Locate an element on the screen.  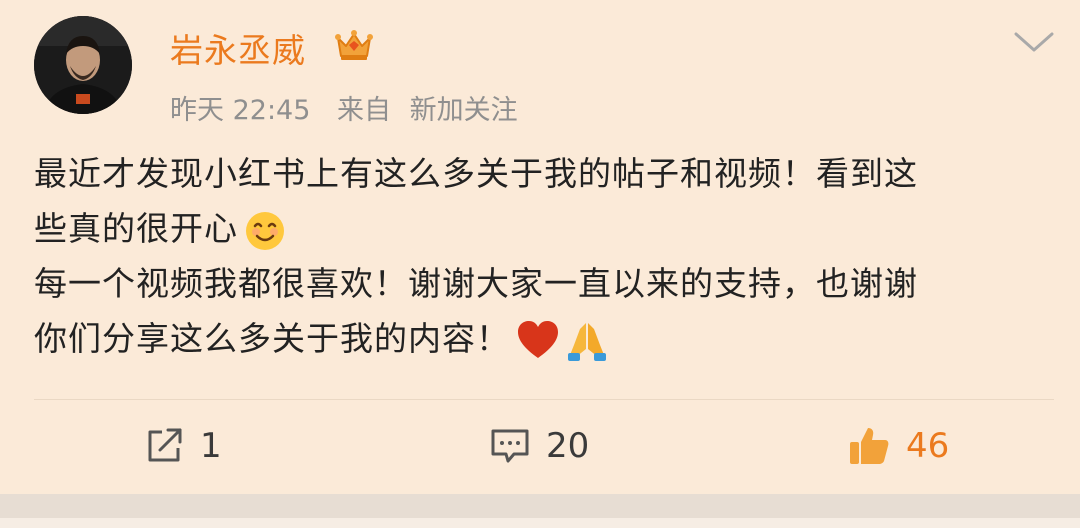
content-line: 最近才发现小红书上有这么多关于我的帖子和视频！看到这 is located at coordinates (476, 173).